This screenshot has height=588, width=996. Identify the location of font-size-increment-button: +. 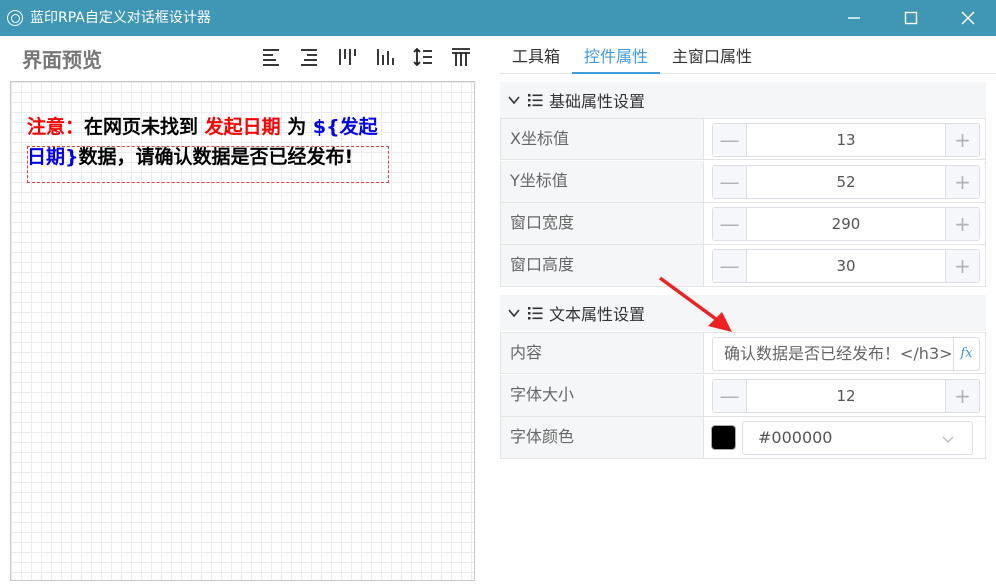
(962, 396).